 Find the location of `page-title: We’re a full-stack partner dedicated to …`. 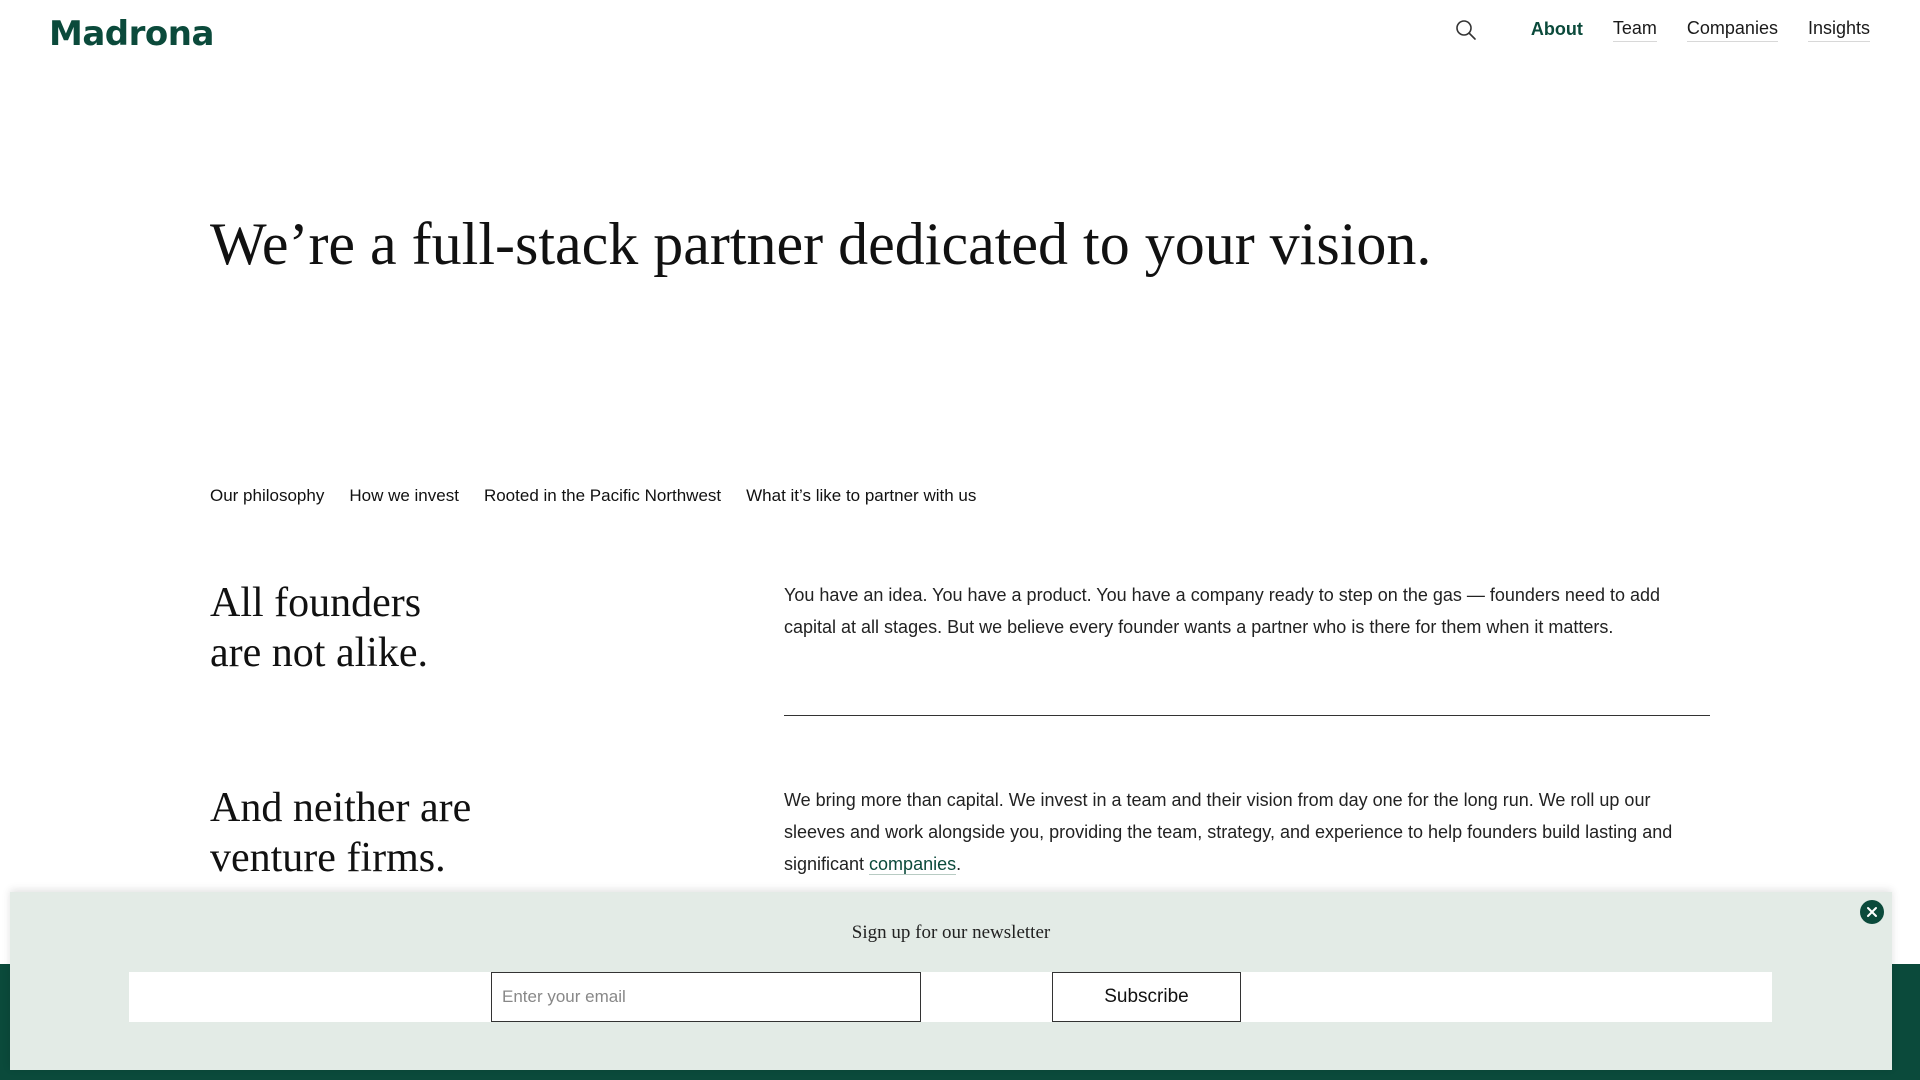

page-title: We’re a full-stack partner dedicated to … is located at coordinates (821, 244).